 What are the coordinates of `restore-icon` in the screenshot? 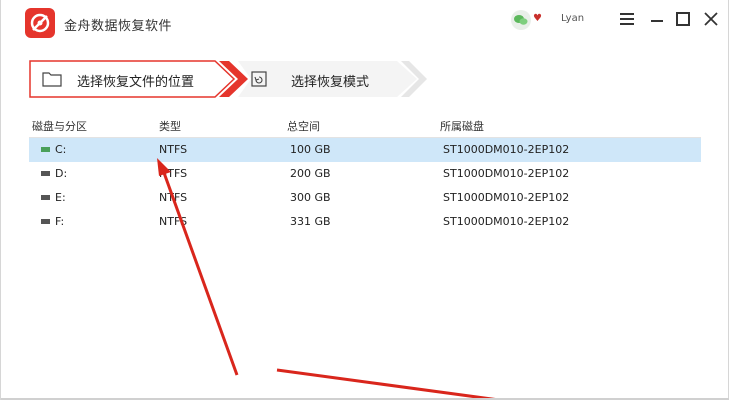 It's located at (259, 81).